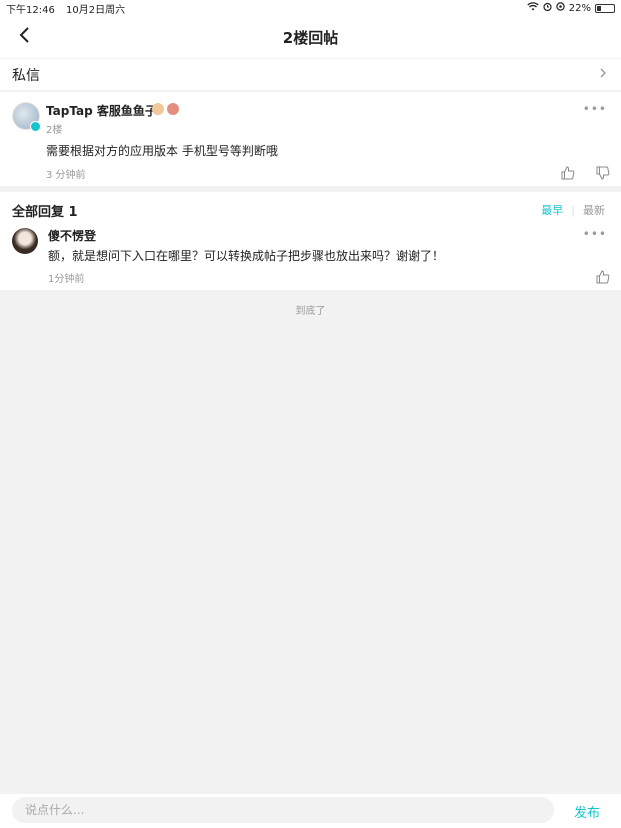 The width and height of the screenshot is (621, 828). What do you see at coordinates (310, 8) in the screenshot?
I see `status-bar: 下午12:46 10月2日周六 22%` at bounding box center [310, 8].